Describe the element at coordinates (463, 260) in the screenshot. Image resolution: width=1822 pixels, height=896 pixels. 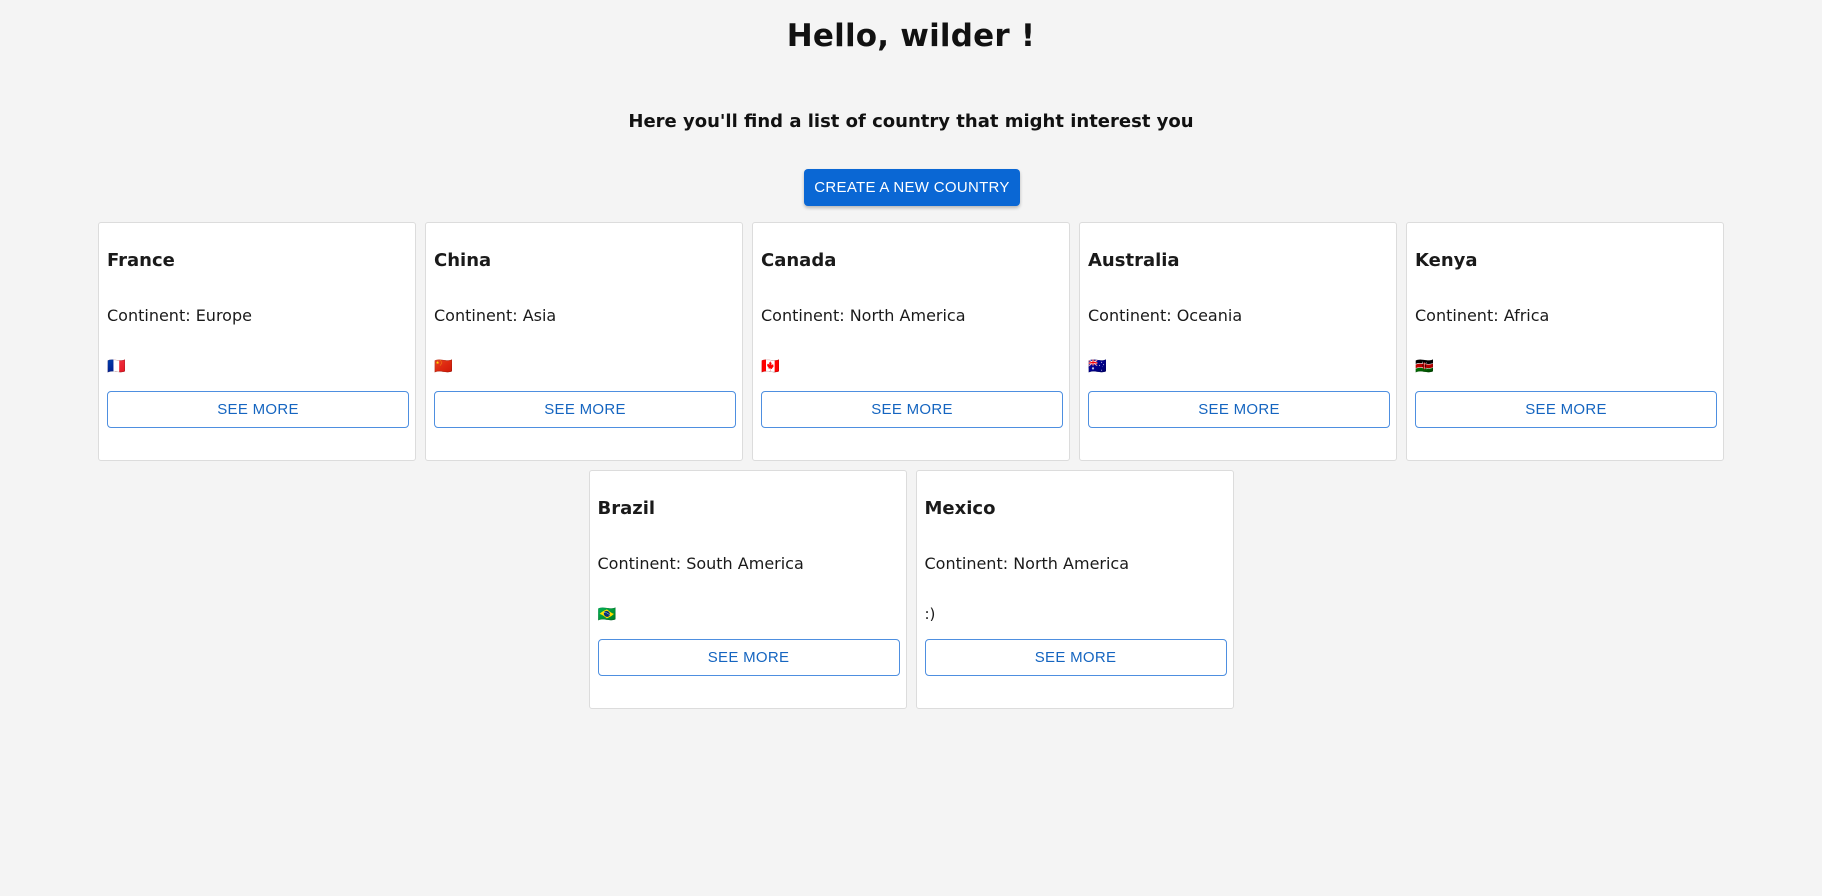
I see `country-name: China` at that location.